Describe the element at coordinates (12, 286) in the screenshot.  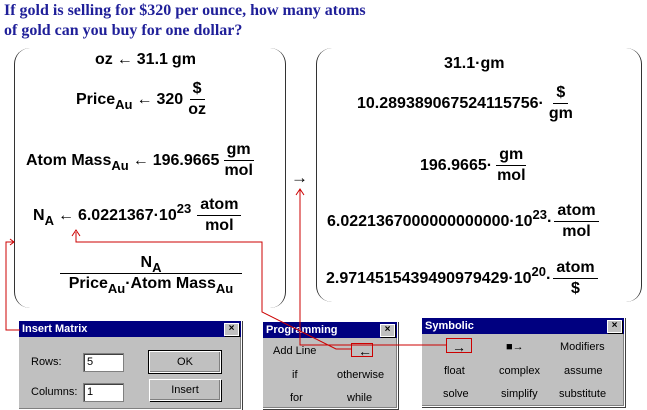
I see `connector-insert-matrix` at that location.